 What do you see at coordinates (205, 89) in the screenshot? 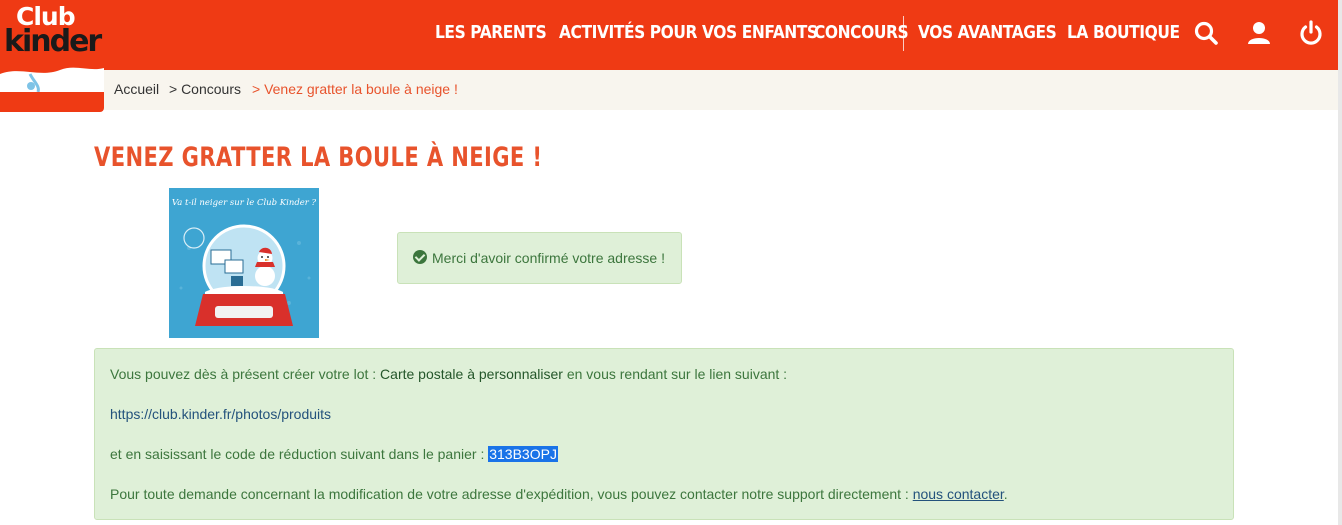
I see `breadcrumb-concours: > Concours` at bounding box center [205, 89].